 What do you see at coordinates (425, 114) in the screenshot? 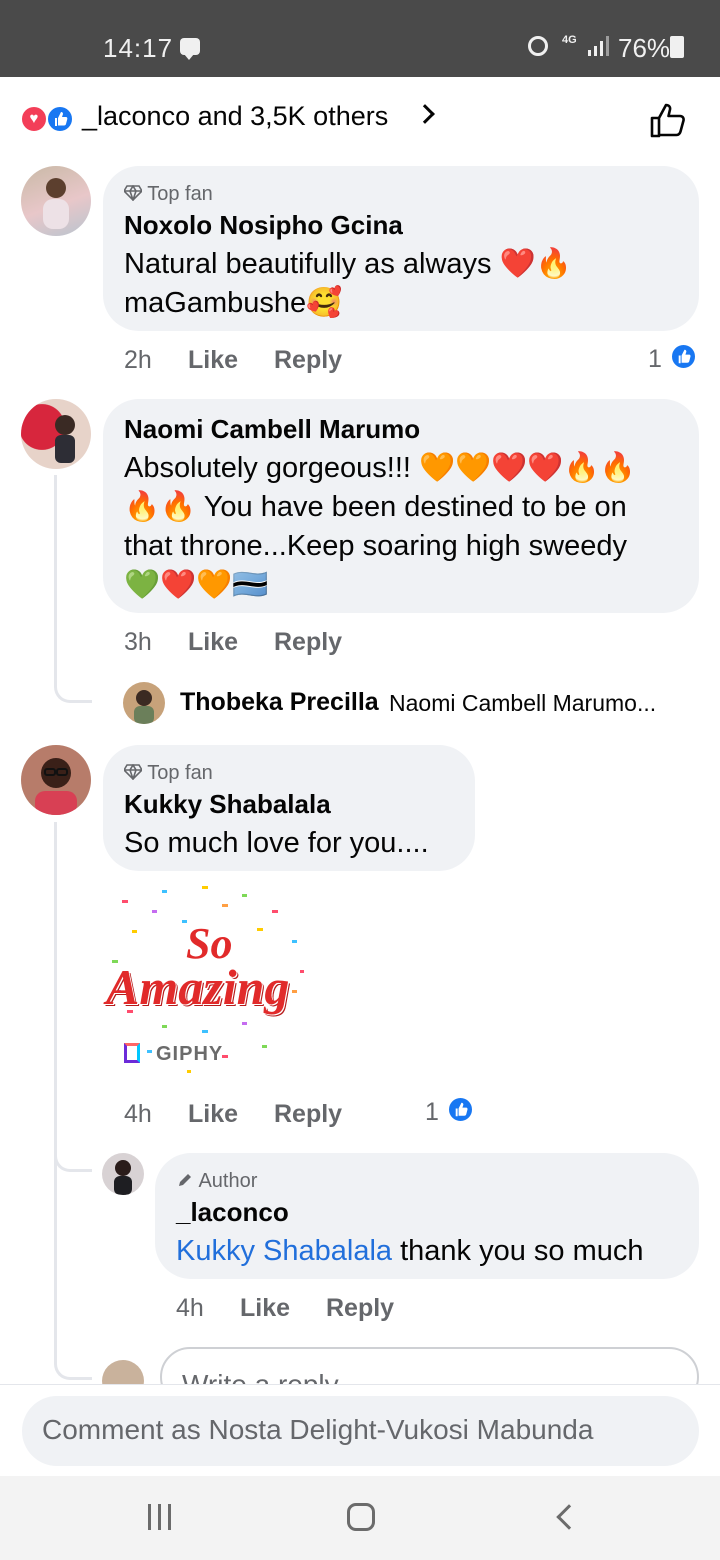
I see `chevron-right-icon` at bounding box center [425, 114].